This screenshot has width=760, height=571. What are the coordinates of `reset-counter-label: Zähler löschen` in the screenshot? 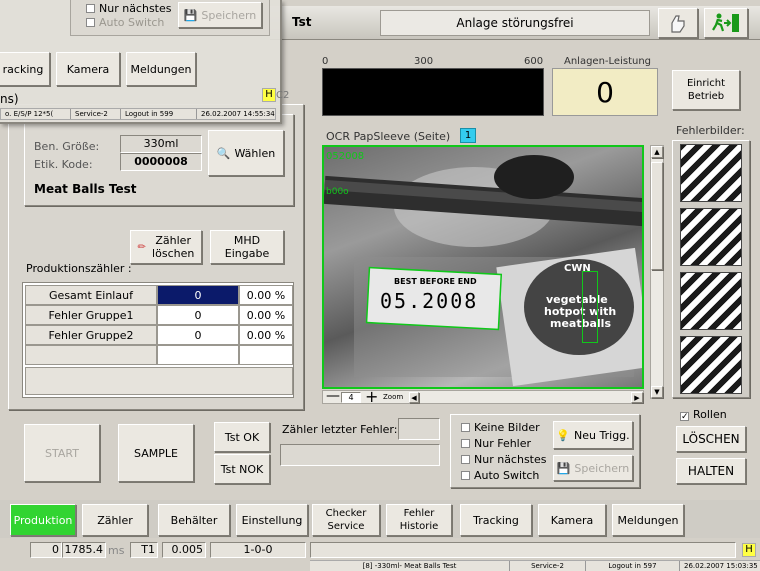 It's located at (173, 247).